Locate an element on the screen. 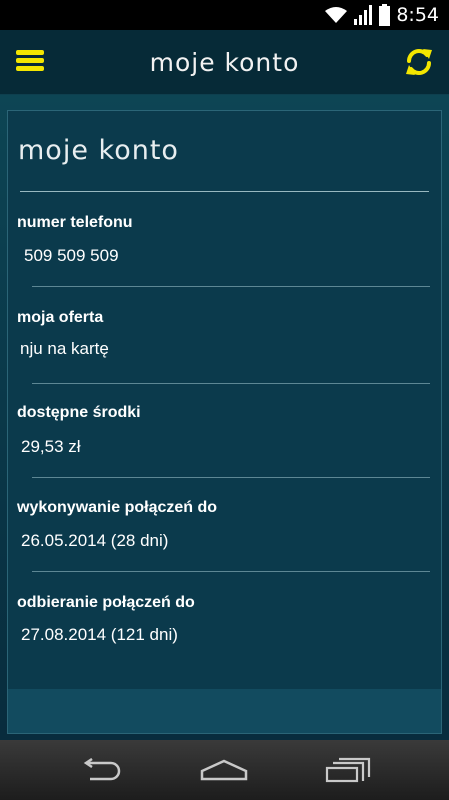 The image size is (449, 800). home-icon is located at coordinates (224, 770).